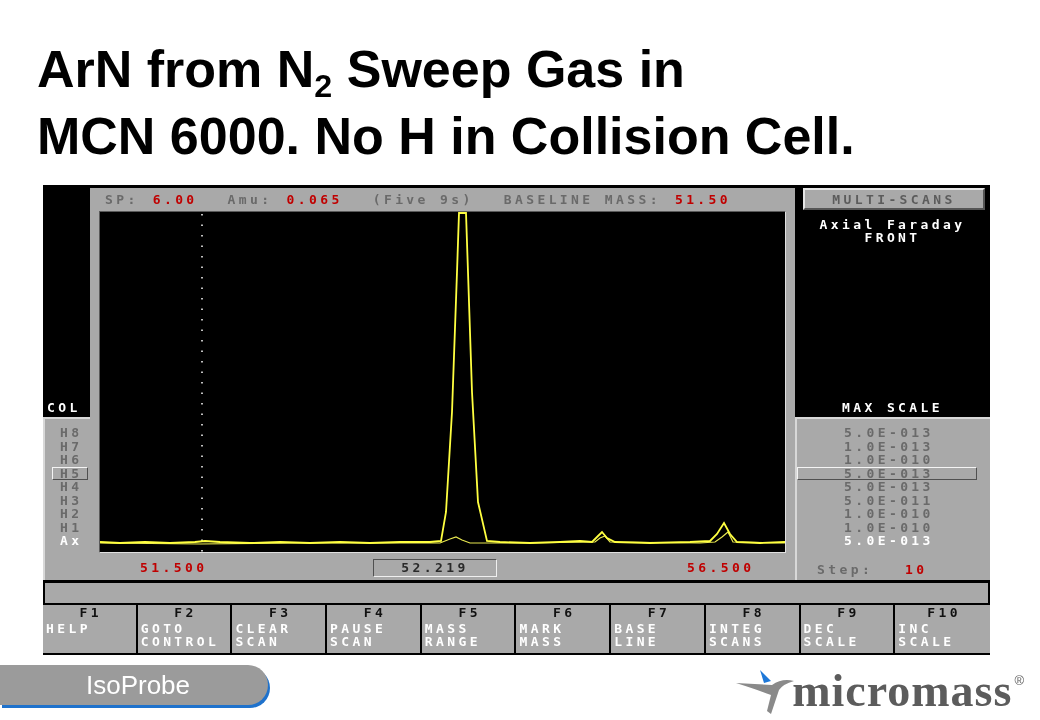 This screenshot has height=720, width=1040. What do you see at coordinates (70, 433) in the screenshot?
I see `collector-item: H8` at bounding box center [70, 433].